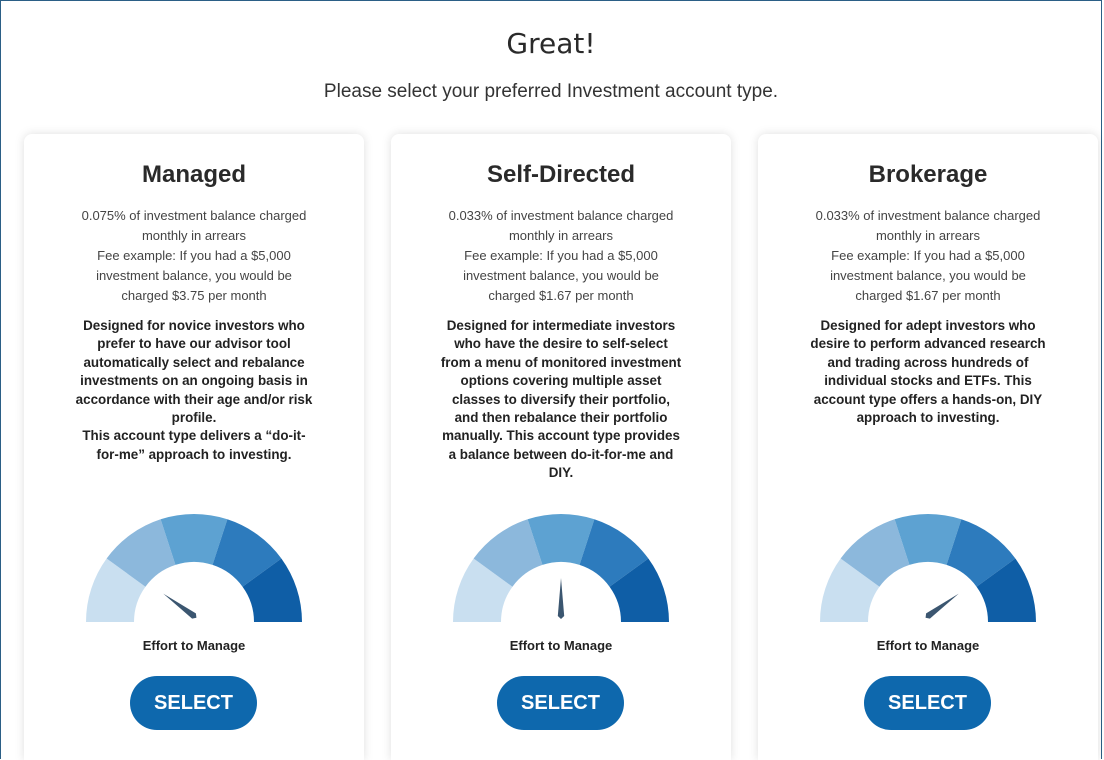  I want to click on description-line: for-me” approach to investing., so click(194, 454).